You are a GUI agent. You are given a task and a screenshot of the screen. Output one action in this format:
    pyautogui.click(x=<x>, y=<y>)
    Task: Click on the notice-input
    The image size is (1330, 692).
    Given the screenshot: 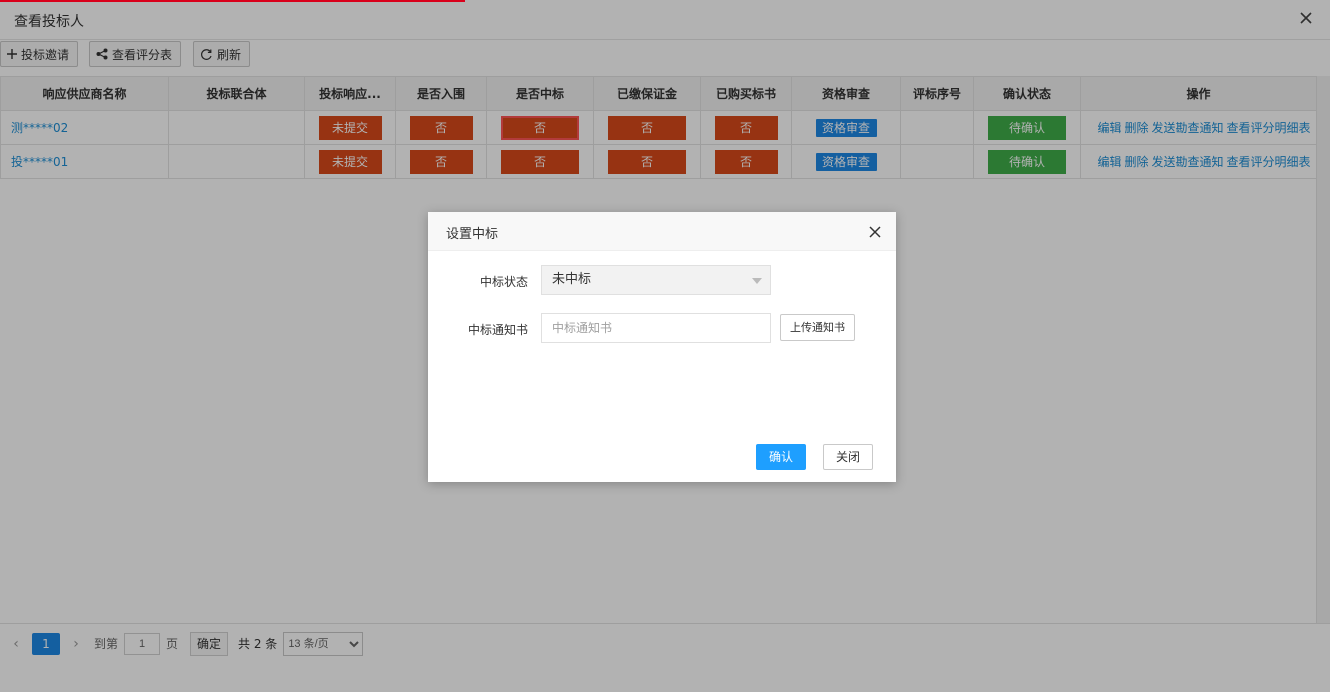 What is the action you would take?
    pyautogui.click(x=656, y=328)
    